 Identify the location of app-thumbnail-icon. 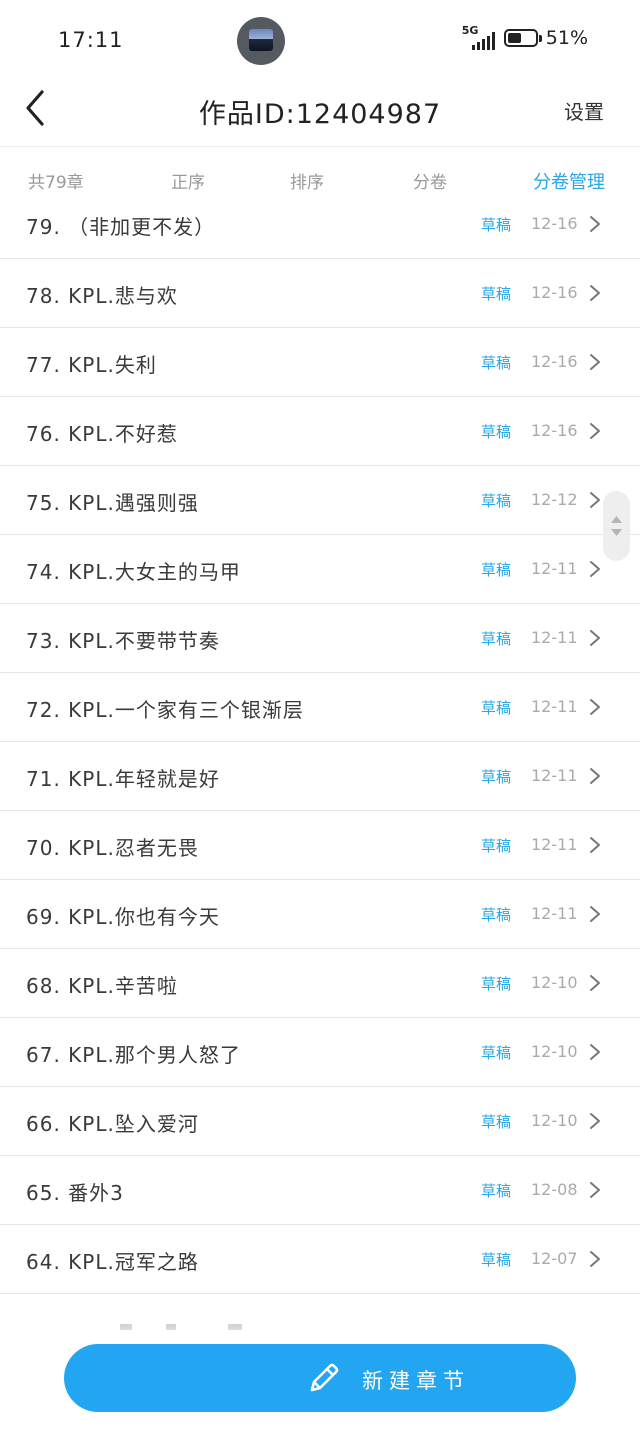
(261, 41).